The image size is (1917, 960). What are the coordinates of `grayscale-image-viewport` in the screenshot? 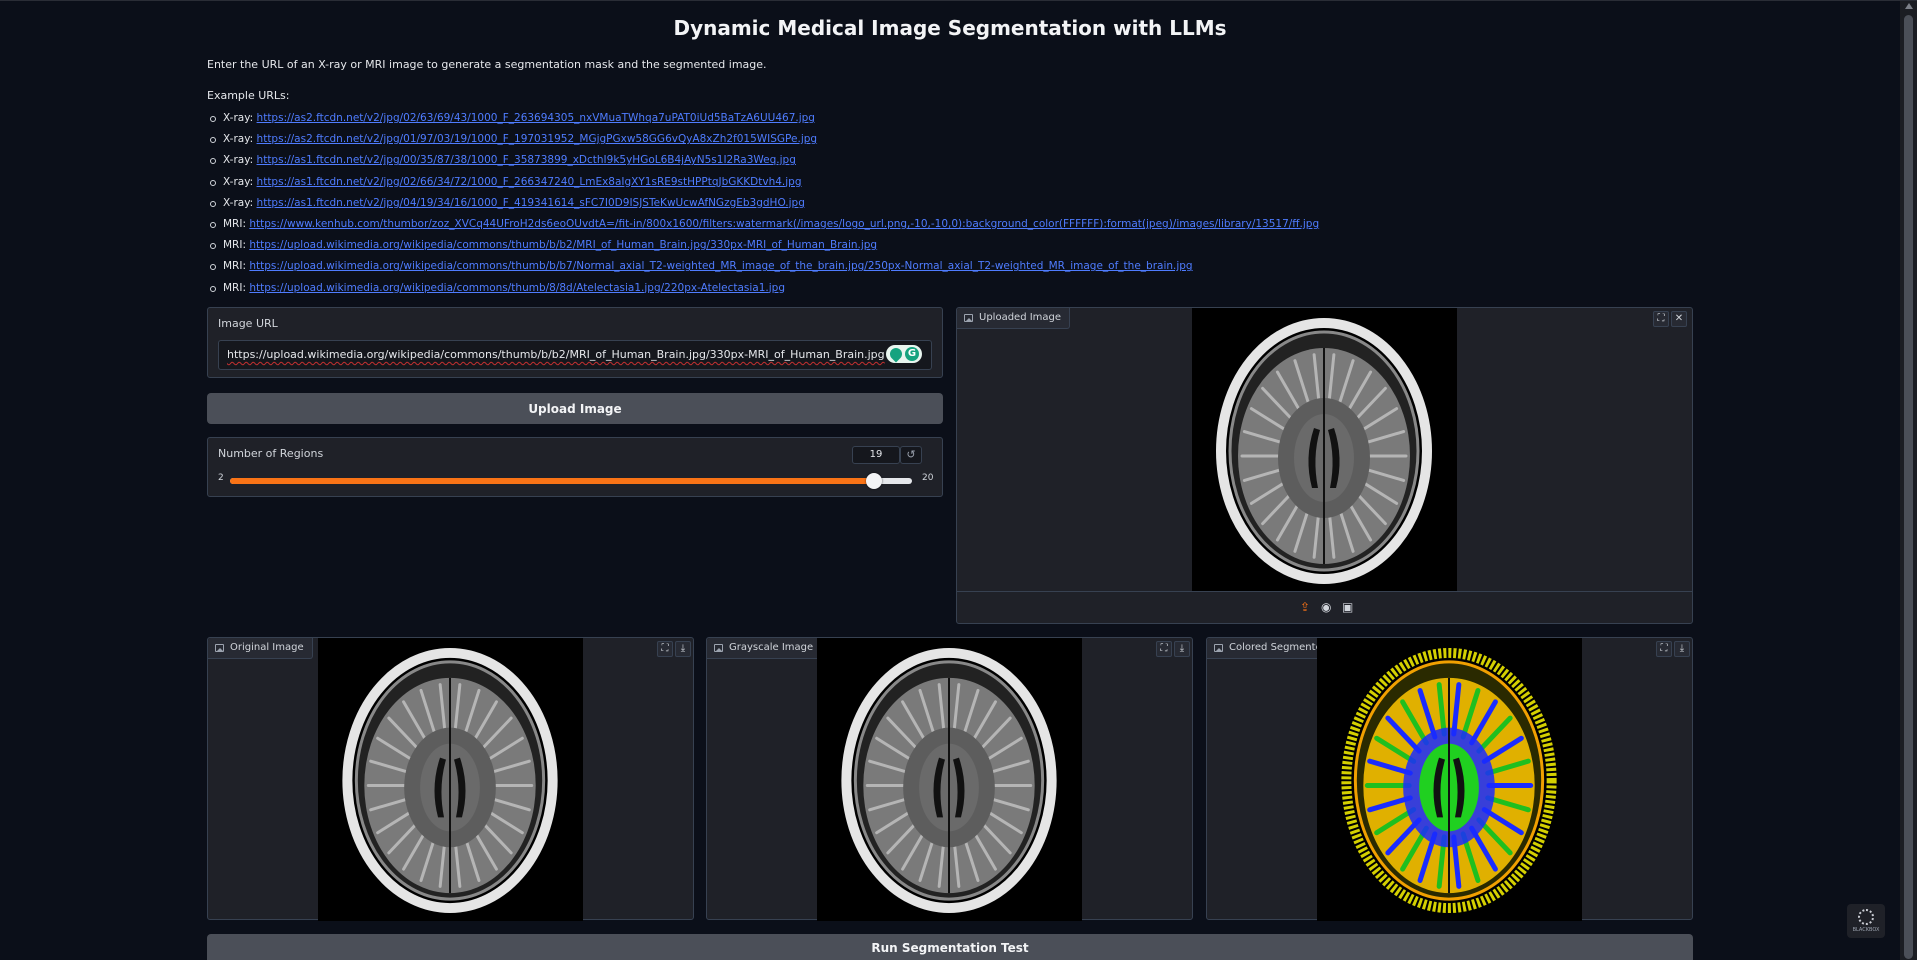 It's located at (949, 779).